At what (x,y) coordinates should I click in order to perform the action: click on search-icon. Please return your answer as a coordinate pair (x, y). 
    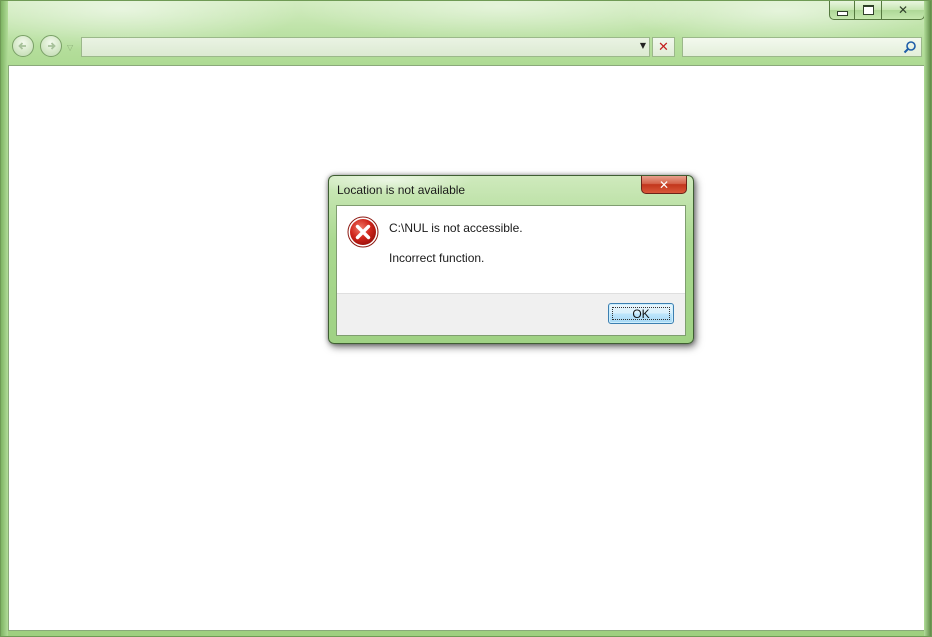
    Looking at the image, I should click on (910, 47).